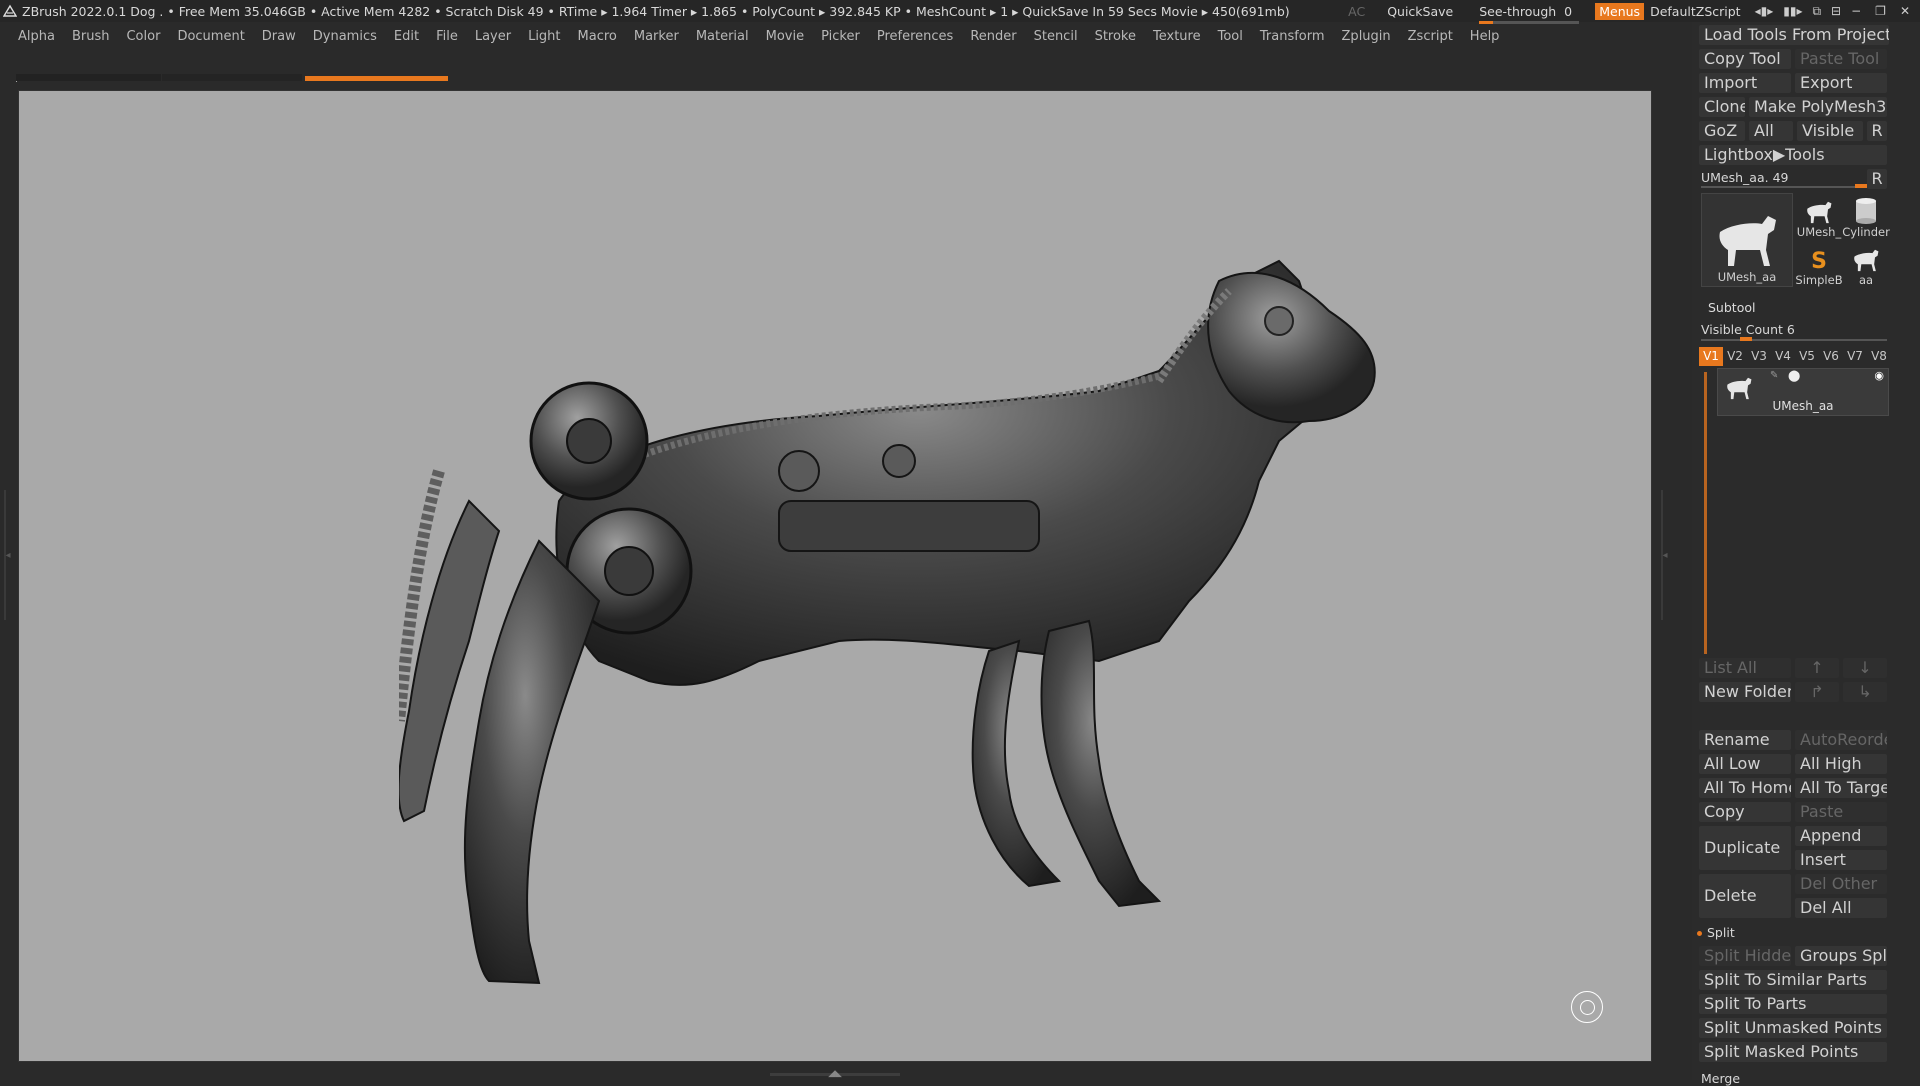  What do you see at coordinates (1836, 11) in the screenshot?
I see `interface-icon-4: ⊟` at bounding box center [1836, 11].